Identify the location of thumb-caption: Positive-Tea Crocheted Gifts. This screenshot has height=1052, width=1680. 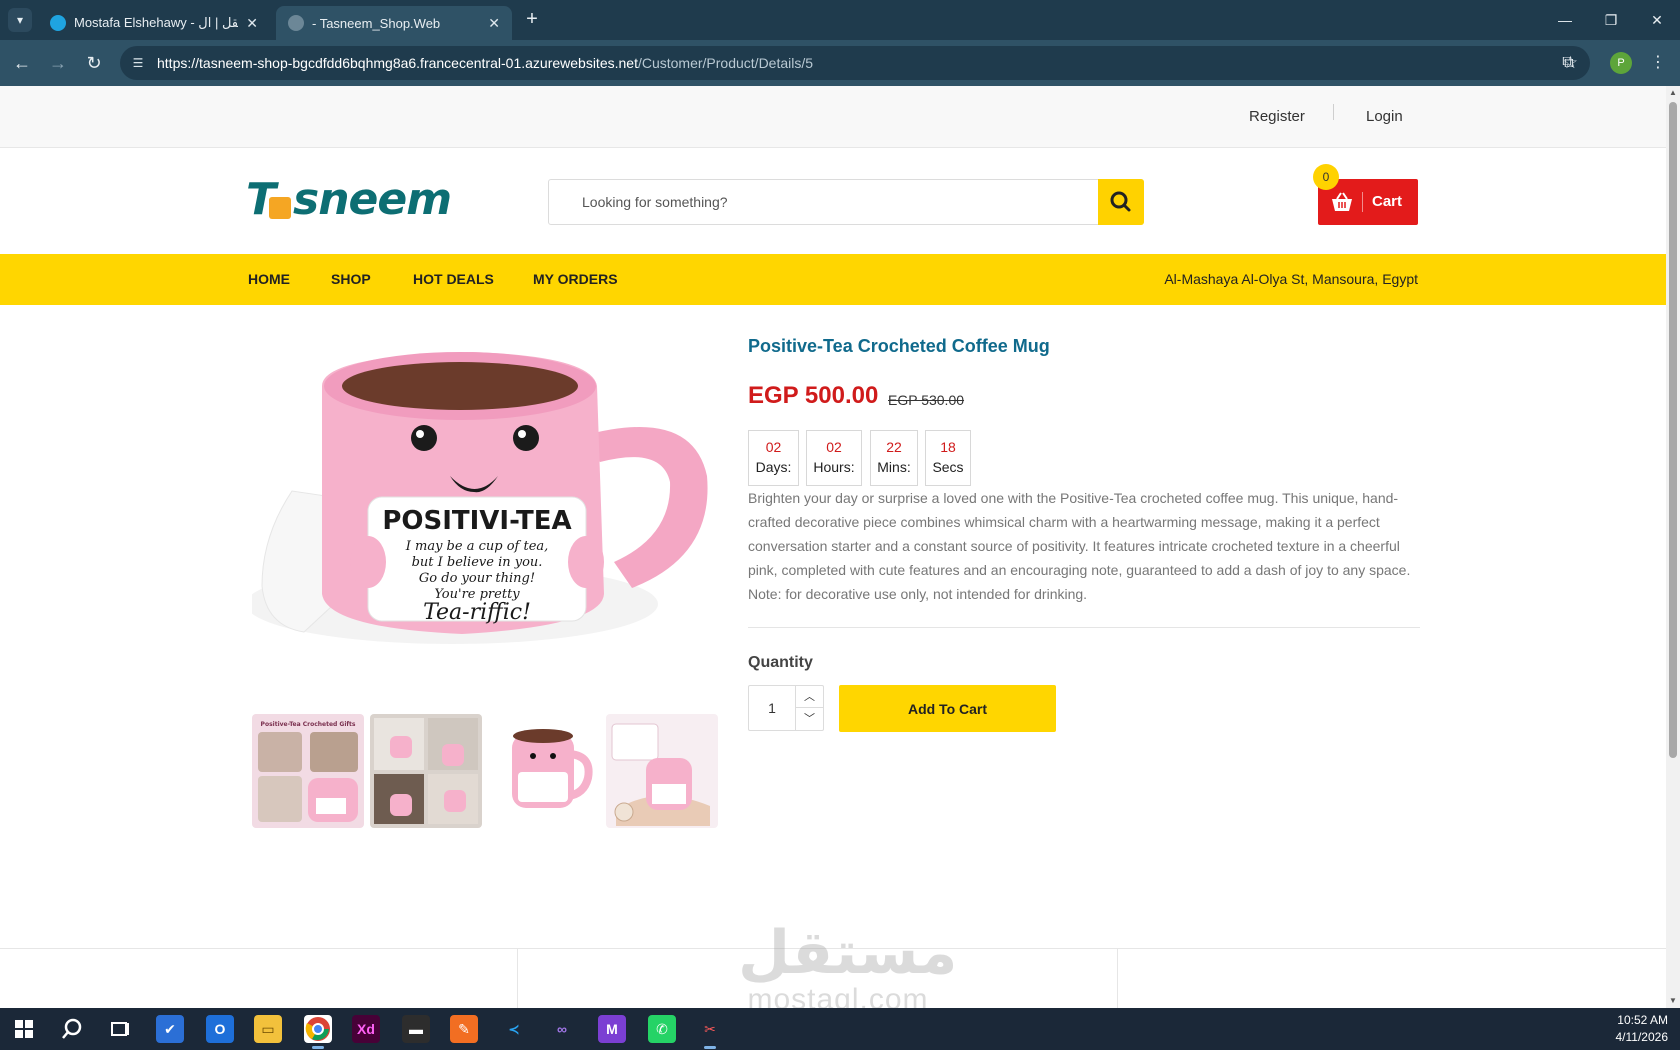
(308, 724).